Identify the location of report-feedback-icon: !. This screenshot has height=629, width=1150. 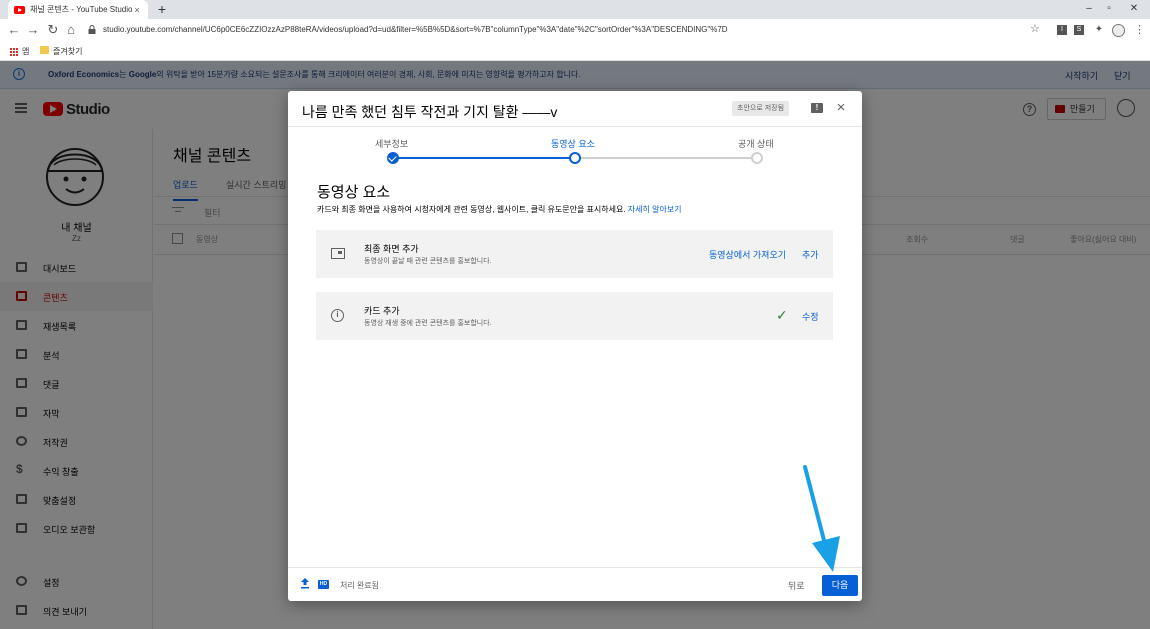
(817, 108).